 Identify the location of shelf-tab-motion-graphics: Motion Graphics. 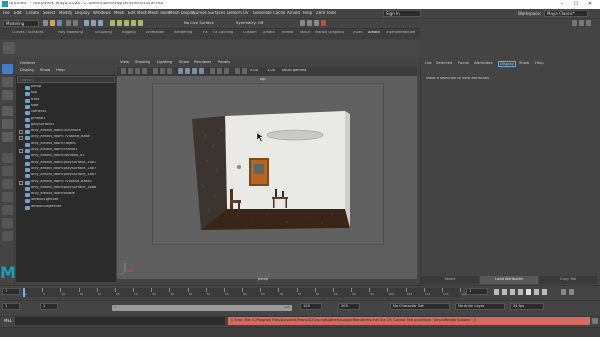
(329, 33).